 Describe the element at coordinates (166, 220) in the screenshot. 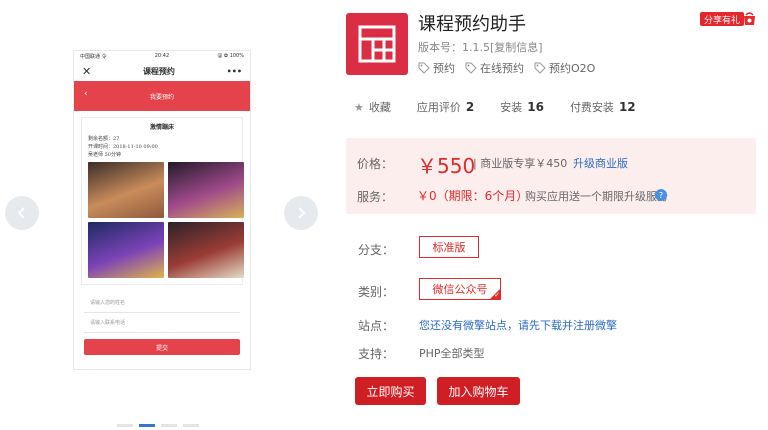

I see `course-photo-grid` at that location.